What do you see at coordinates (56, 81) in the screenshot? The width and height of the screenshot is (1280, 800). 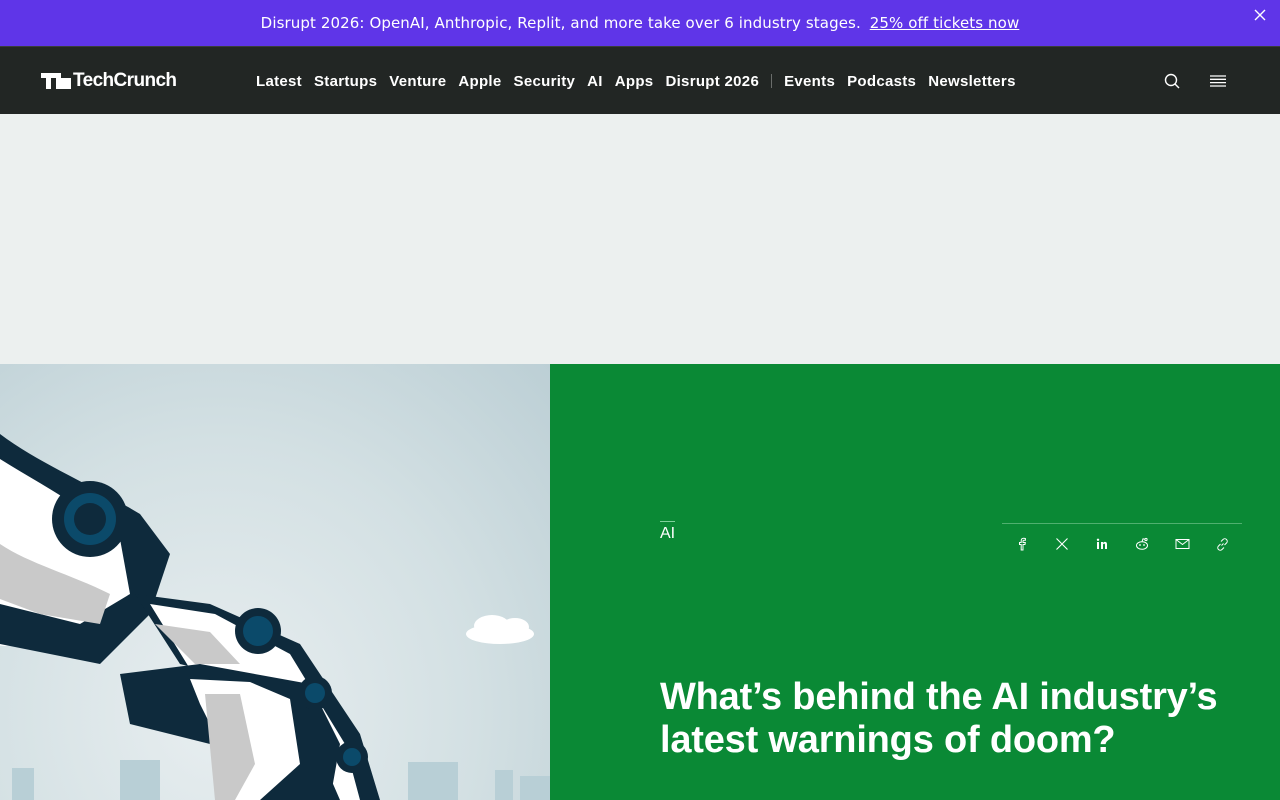 I see `tc-logo-icon` at bounding box center [56, 81].